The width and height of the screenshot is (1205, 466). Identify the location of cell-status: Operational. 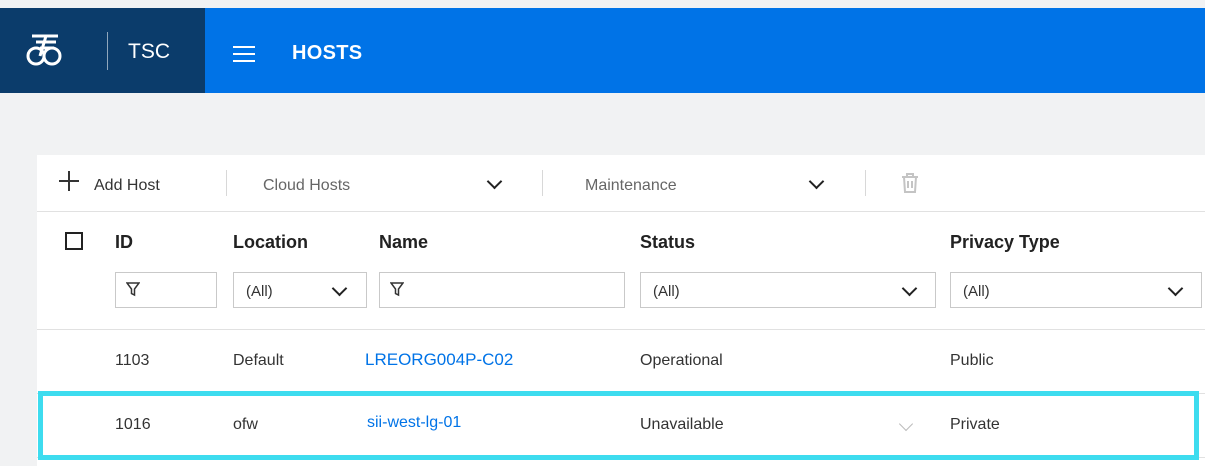
(681, 360).